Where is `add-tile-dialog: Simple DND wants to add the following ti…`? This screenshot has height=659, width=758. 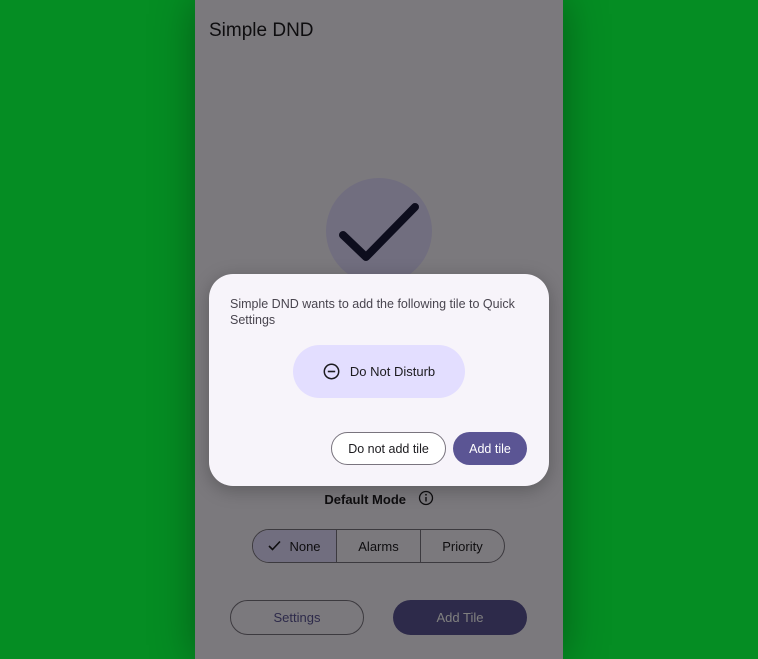 add-tile-dialog: Simple DND wants to add the following ti… is located at coordinates (379, 380).